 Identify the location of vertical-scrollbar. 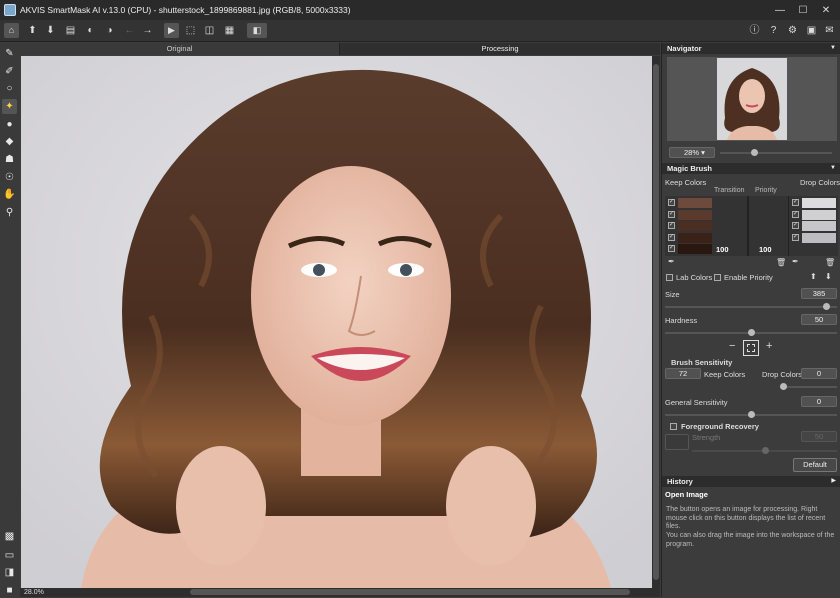
(656, 322).